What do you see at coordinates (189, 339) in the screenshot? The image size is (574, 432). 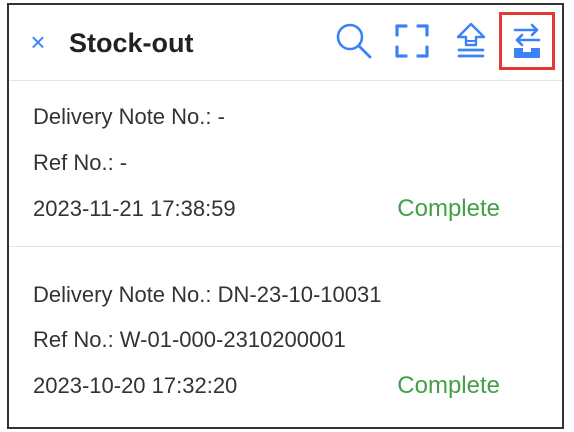 I see `ref-number: Ref No.: W-01-000-2310200001` at bounding box center [189, 339].